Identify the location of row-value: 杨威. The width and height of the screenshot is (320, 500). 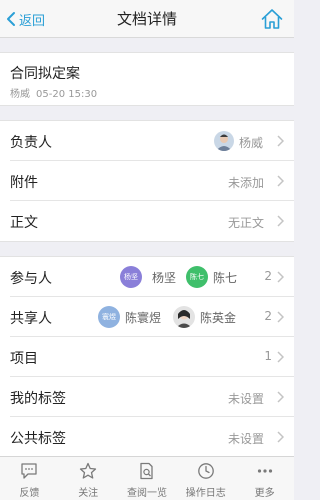
(251, 143).